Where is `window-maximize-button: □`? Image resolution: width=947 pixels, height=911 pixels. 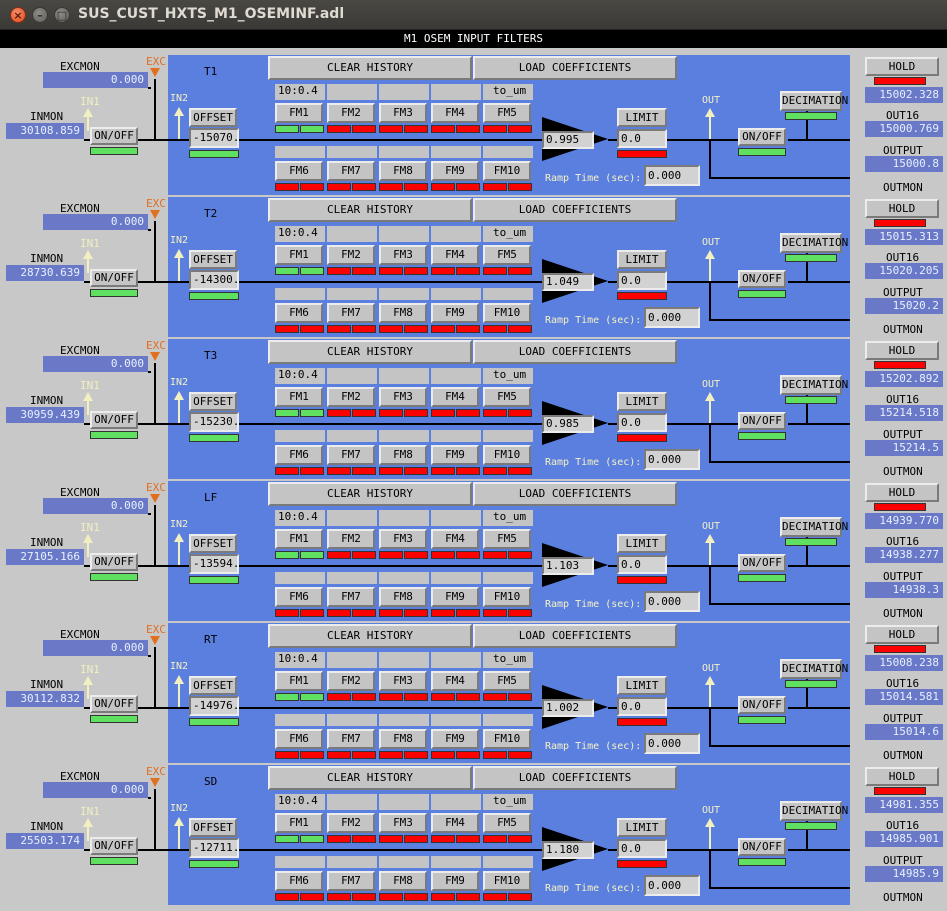
window-maximize-button: □ is located at coordinates (62, 15).